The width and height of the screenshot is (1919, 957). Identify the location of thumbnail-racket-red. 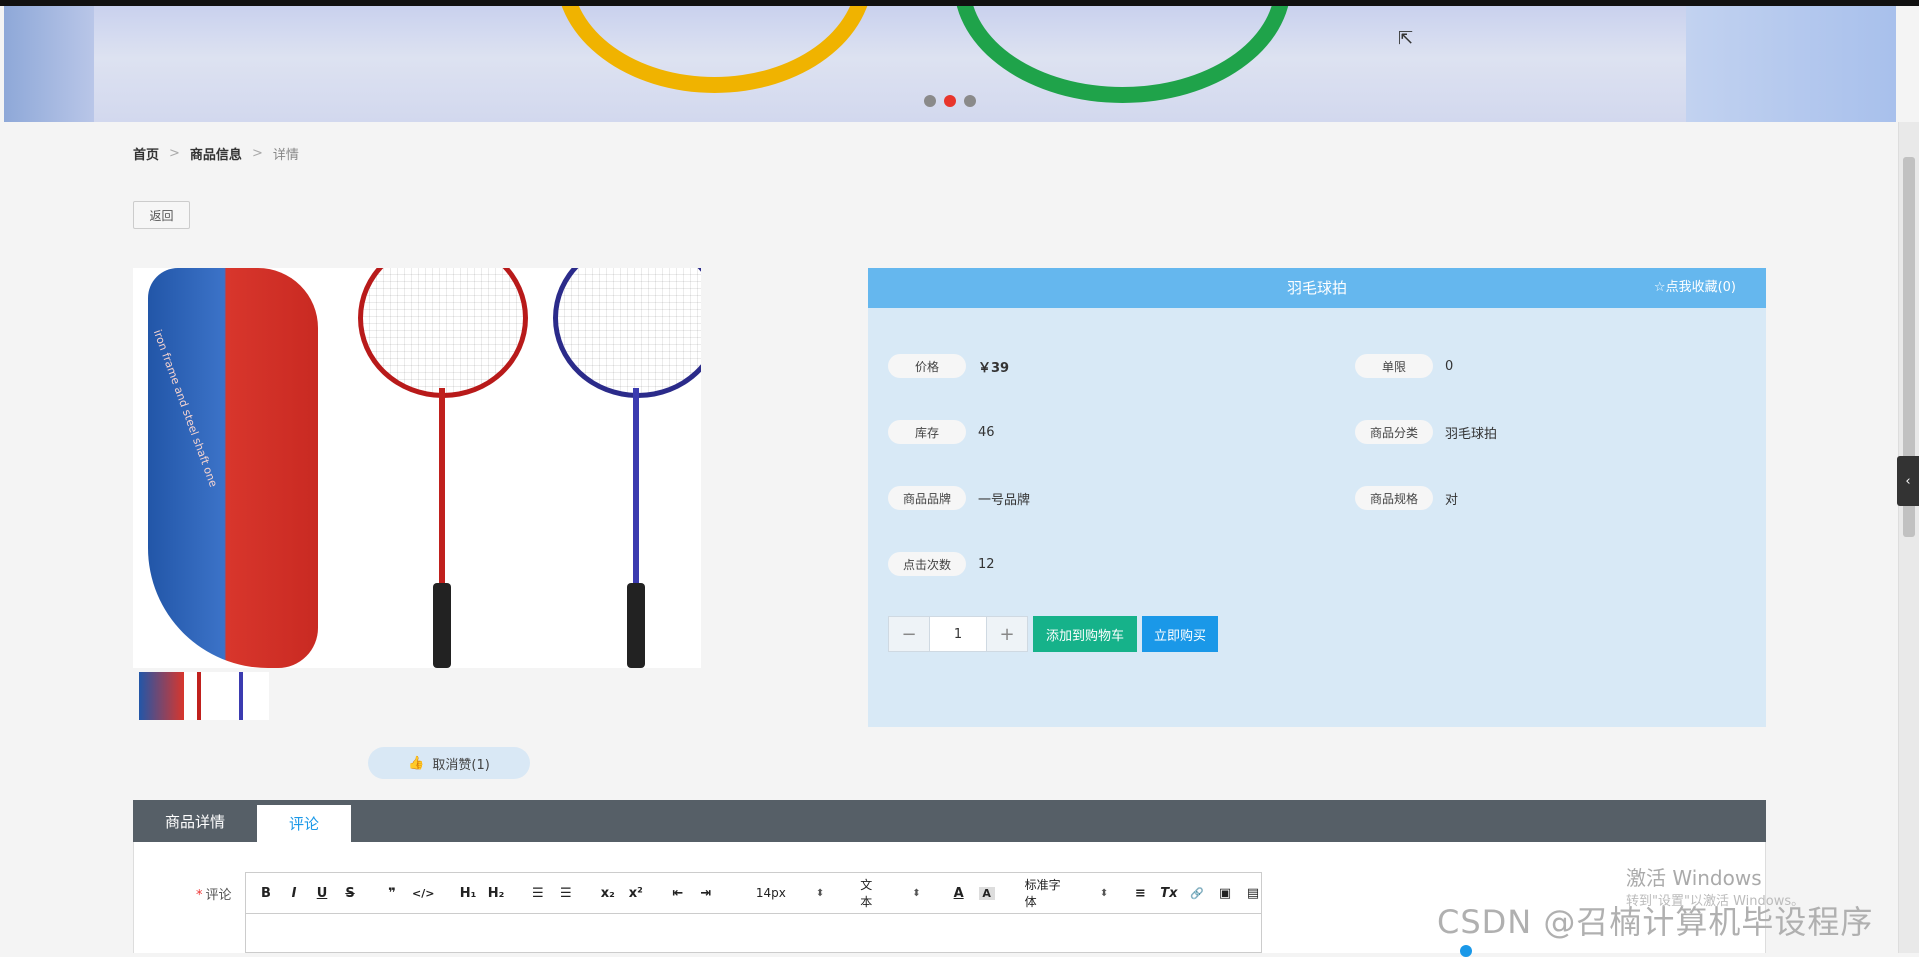
(199, 696).